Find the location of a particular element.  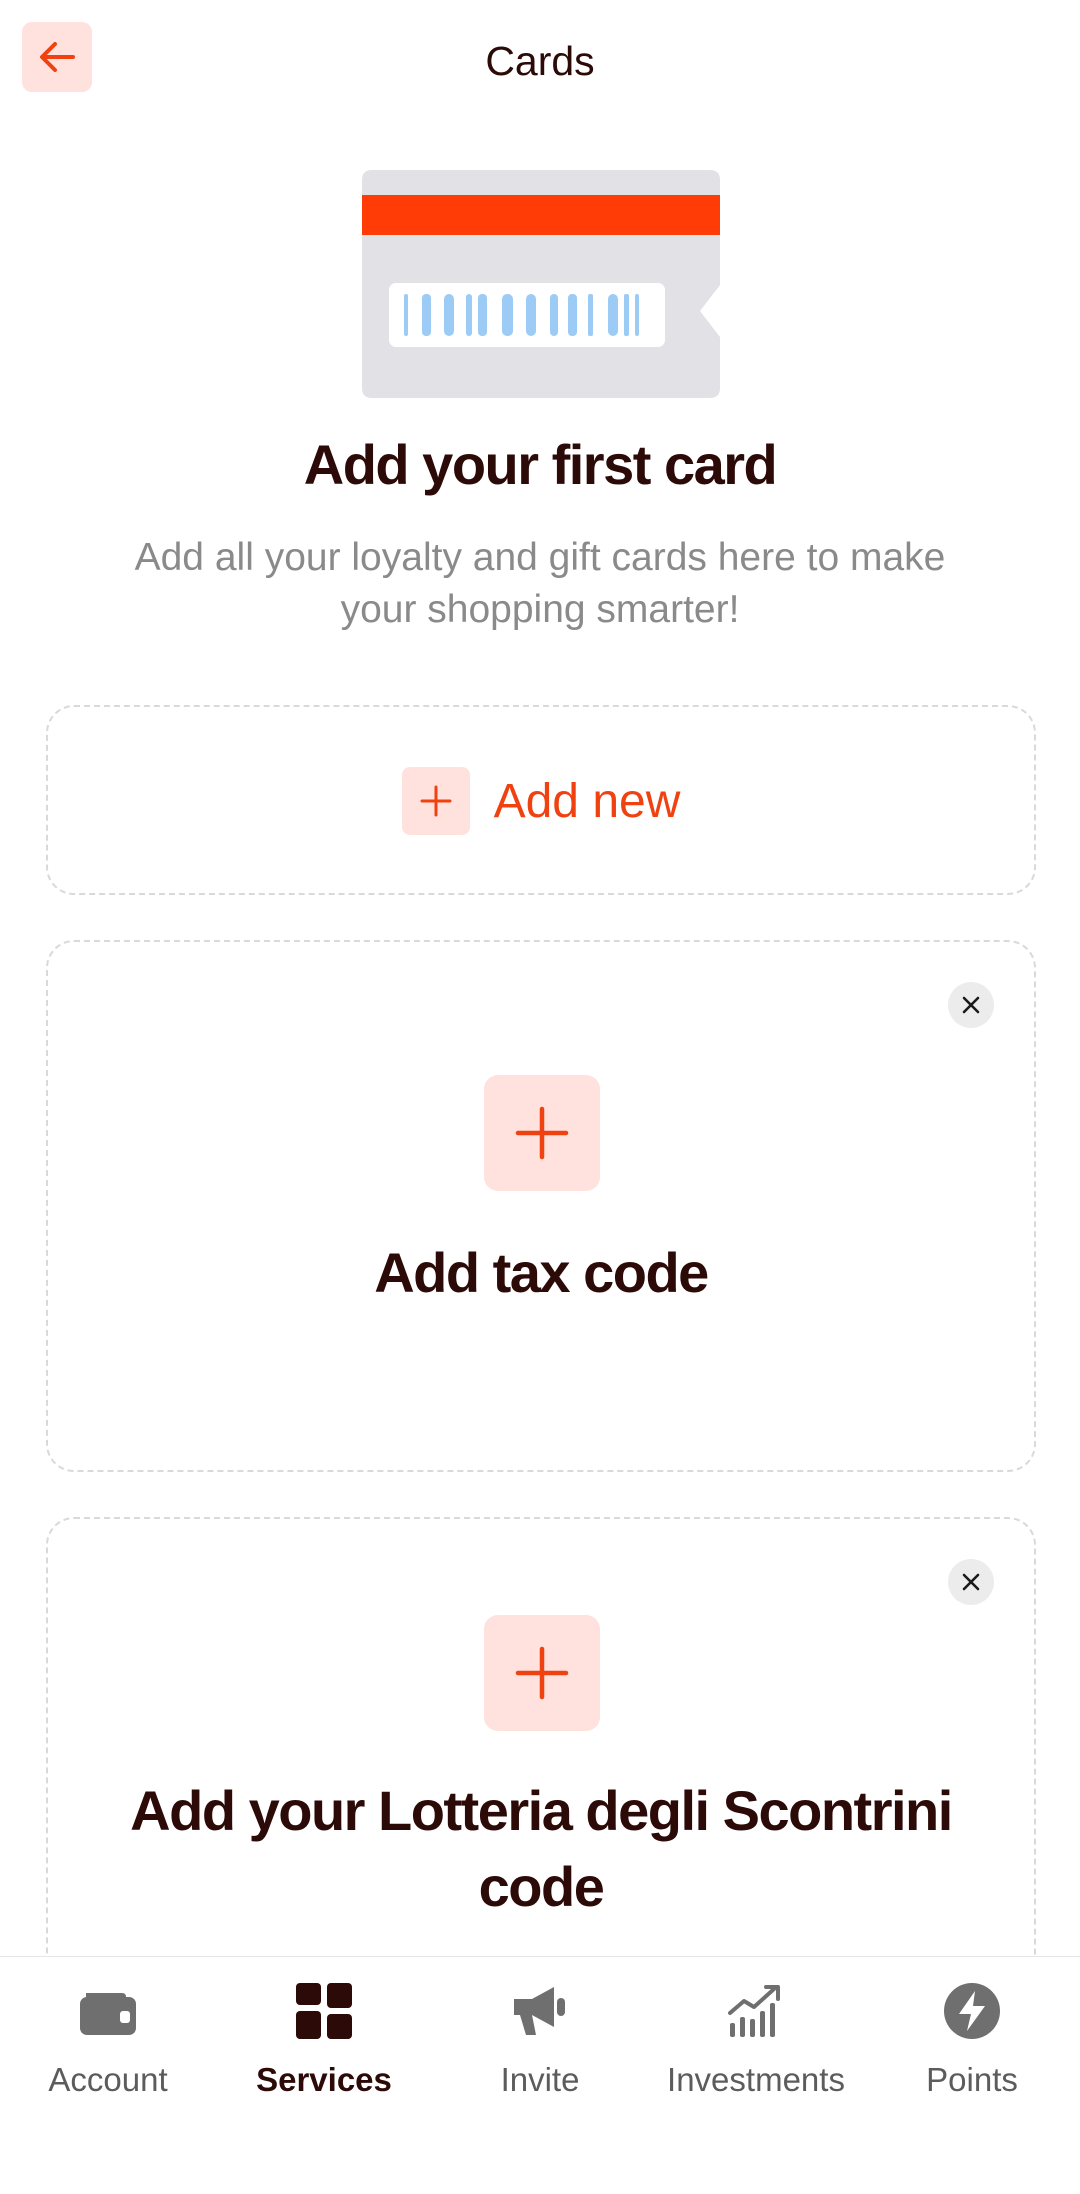

grid-icon is located at coordinates (324, 2011).